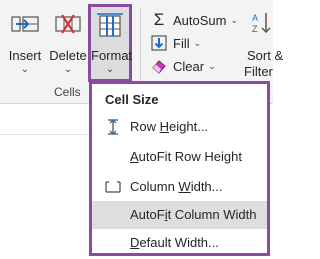 Image resolution: width=320 pixels, height=259 pixels. Describe the element at coordinates (193, 214) in the screenshot. I see `menu-item-label: AutoFit Column Width` at that location.